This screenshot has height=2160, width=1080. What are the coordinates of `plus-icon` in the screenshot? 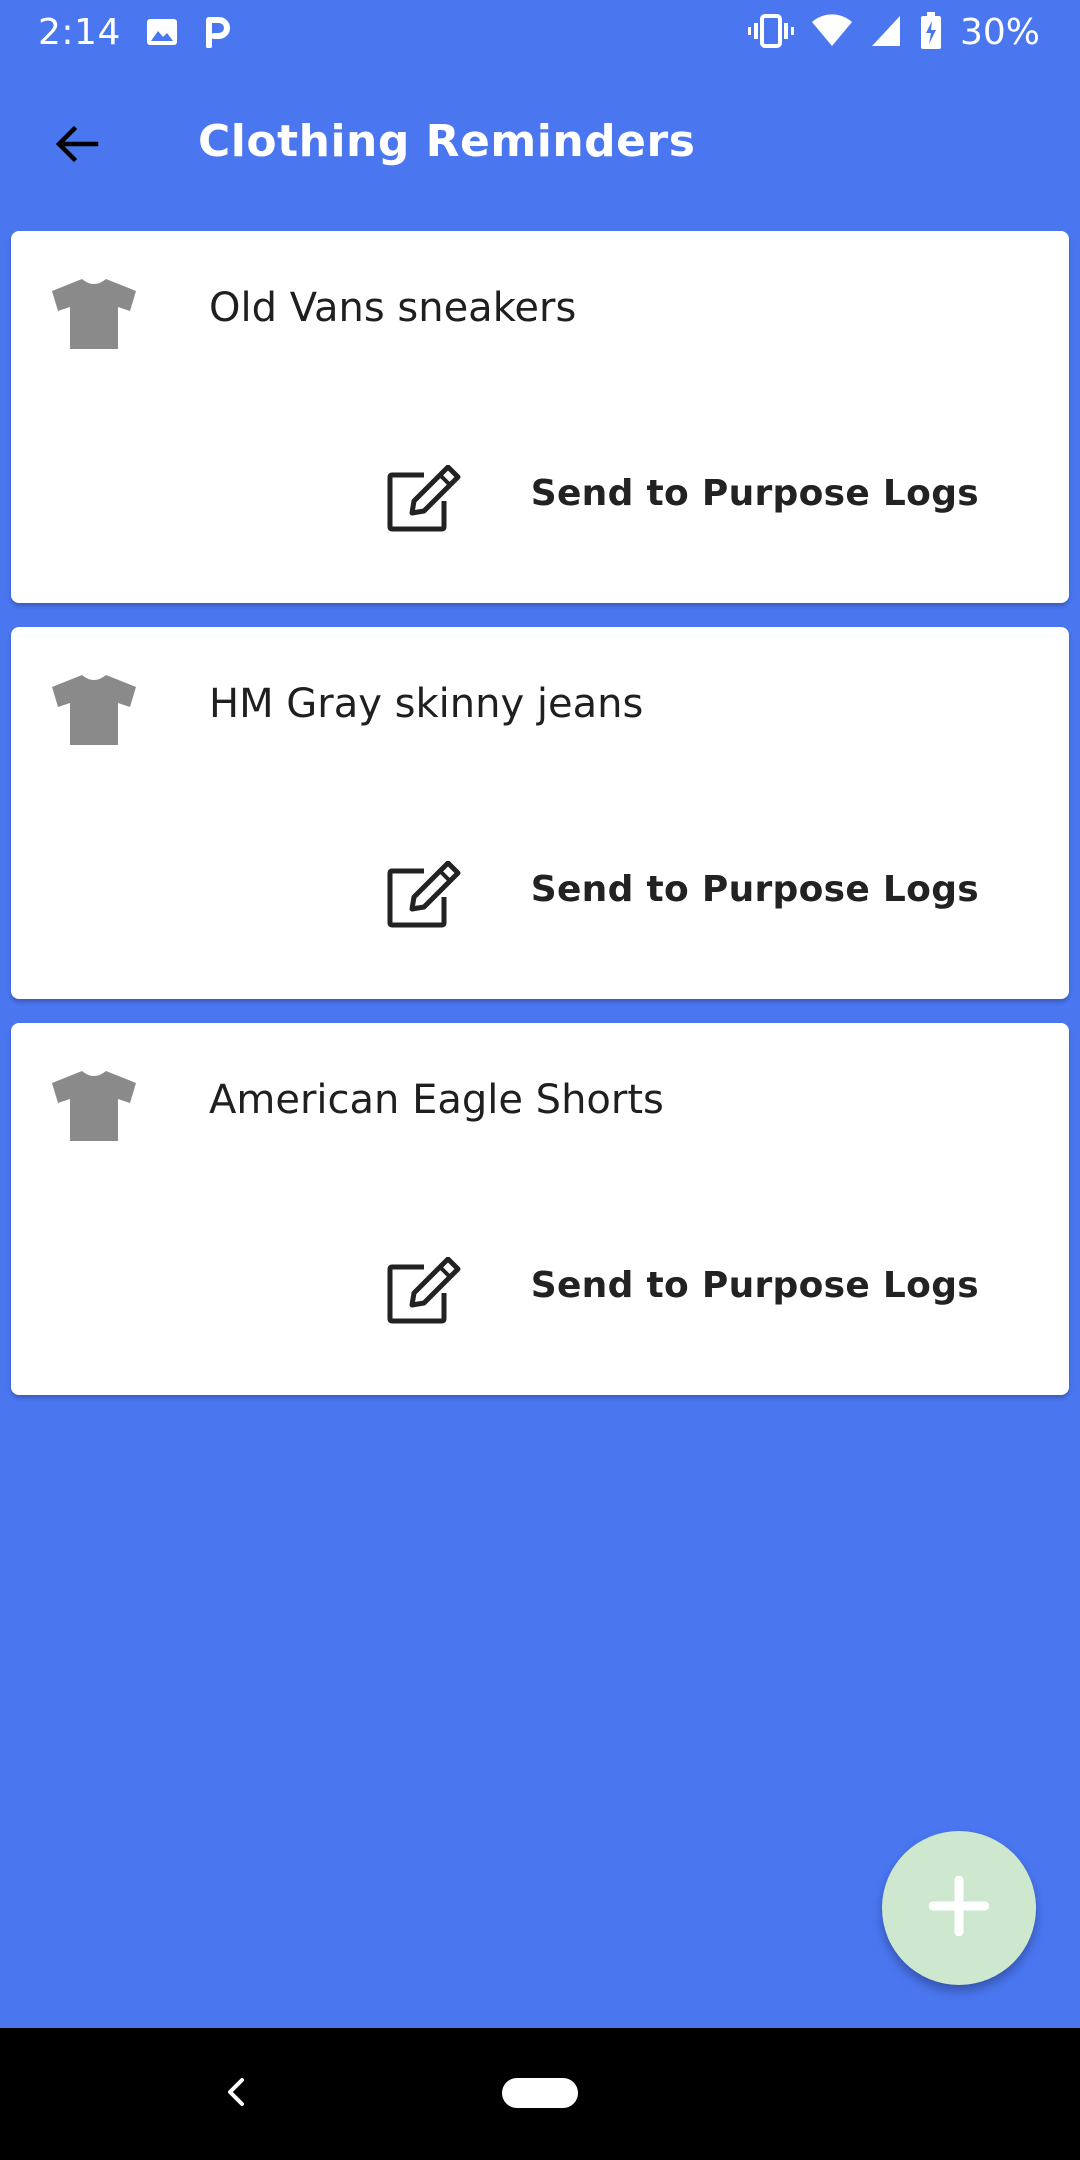 It's located at (959, 1907).